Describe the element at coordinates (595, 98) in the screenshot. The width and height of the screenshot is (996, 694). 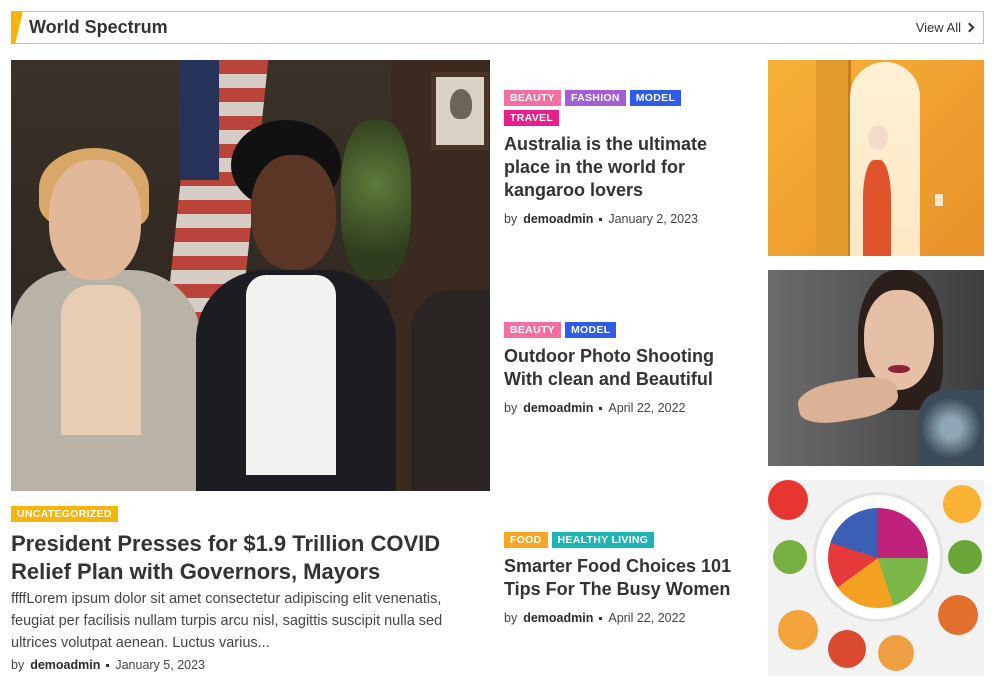
I see `tag-fashion: FASHION` at that location.